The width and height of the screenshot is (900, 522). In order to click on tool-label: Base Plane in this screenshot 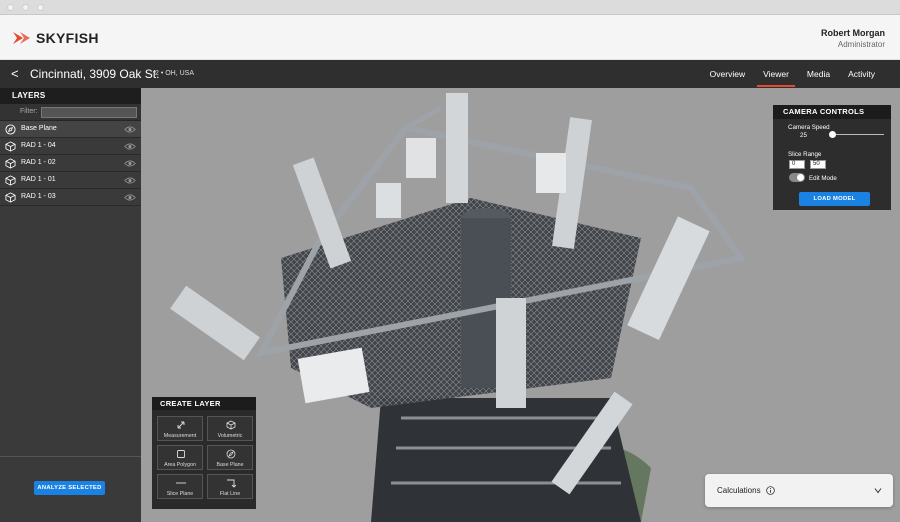, I will do `click(230, 465)`.